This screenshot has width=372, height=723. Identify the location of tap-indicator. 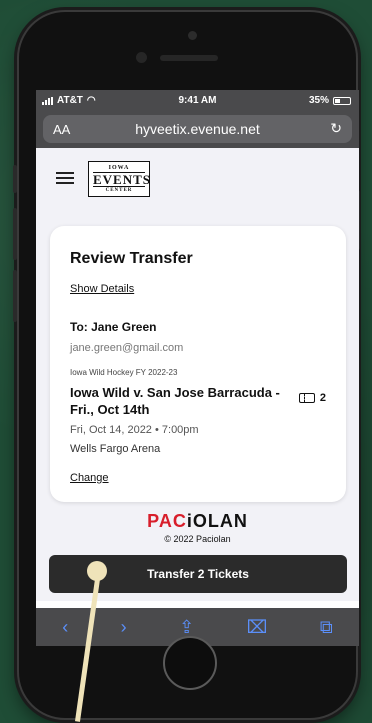
(97, 571).